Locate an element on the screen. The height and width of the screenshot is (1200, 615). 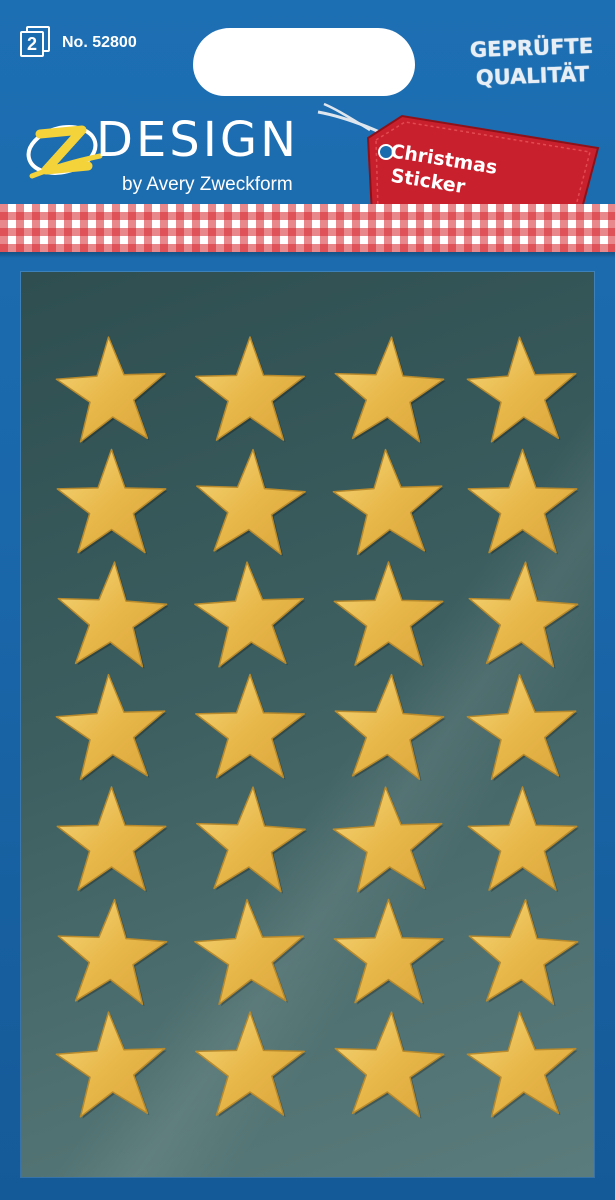
sheet-count-icon: 2 is located at coordinates (35, 41).